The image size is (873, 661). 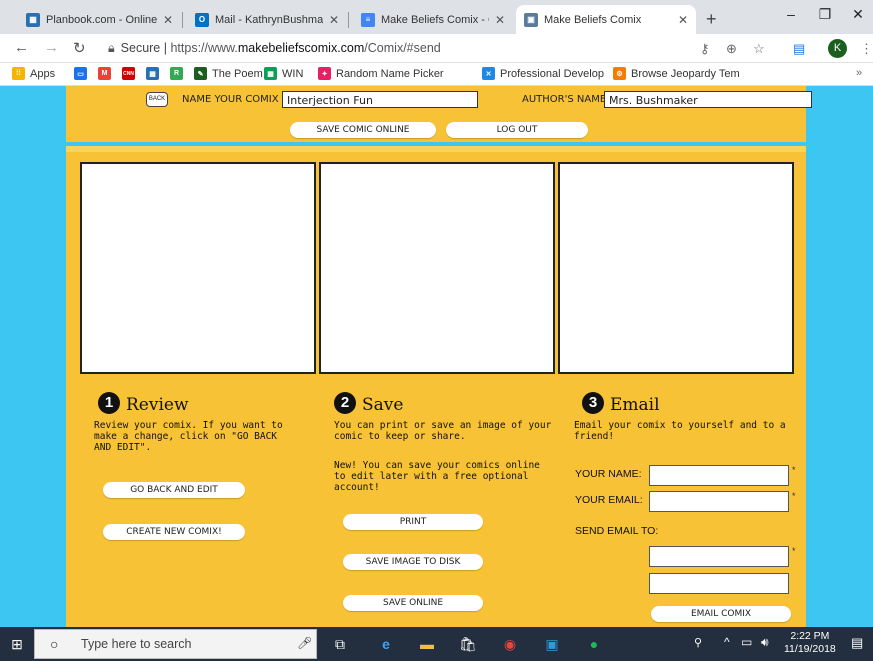 I want to click on save-online-button: SAVE ONLINE, so click(x=413, y=603).